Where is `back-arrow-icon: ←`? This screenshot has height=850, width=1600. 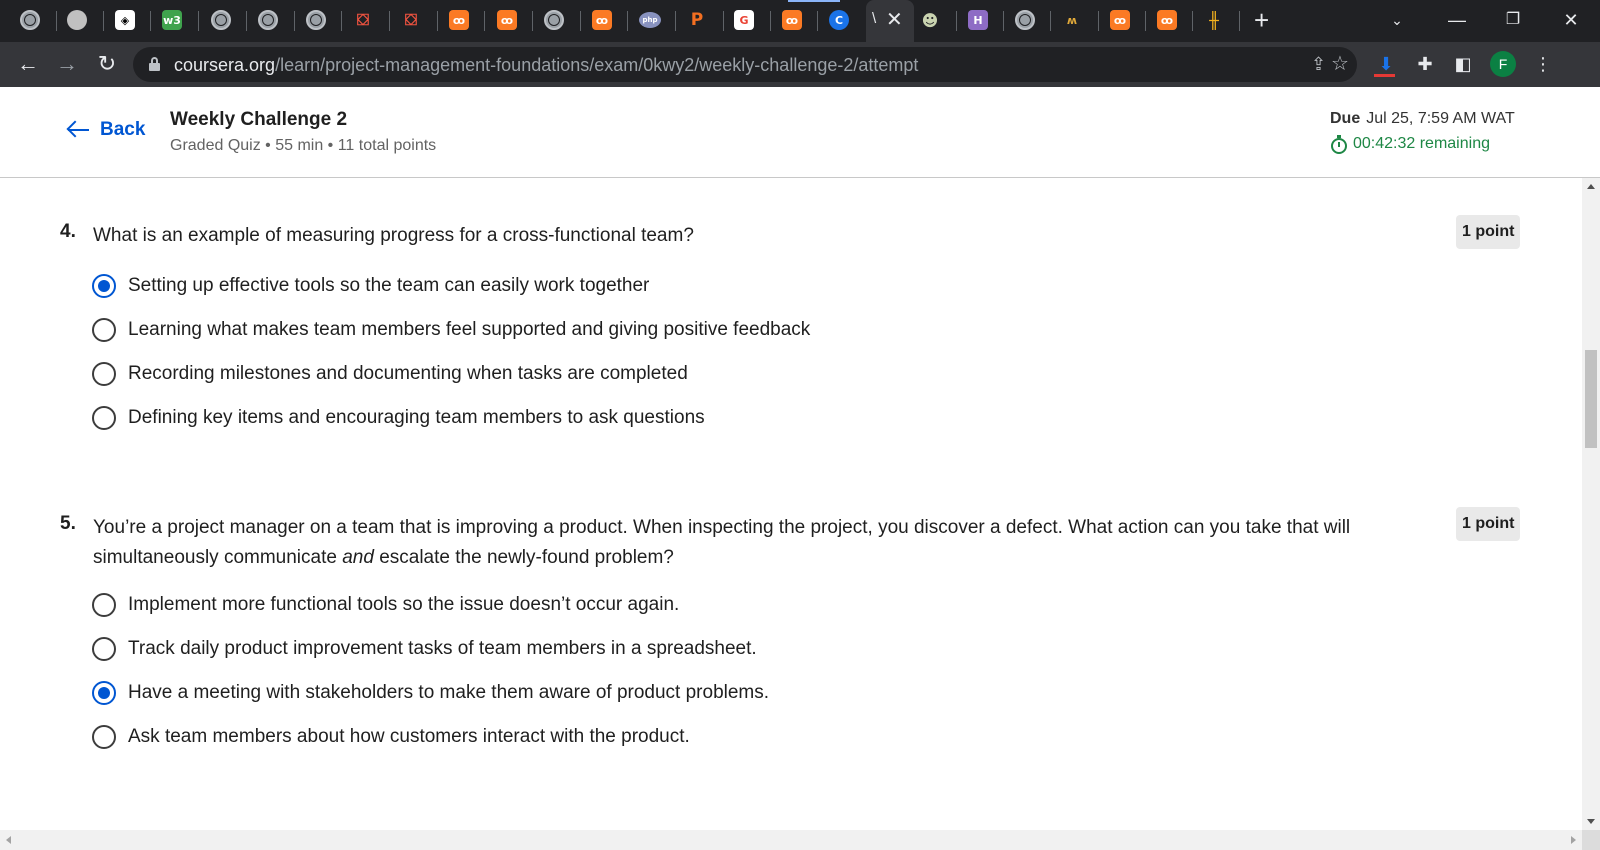 back-arrow-icon: ← is located at coordinates (28, 64).